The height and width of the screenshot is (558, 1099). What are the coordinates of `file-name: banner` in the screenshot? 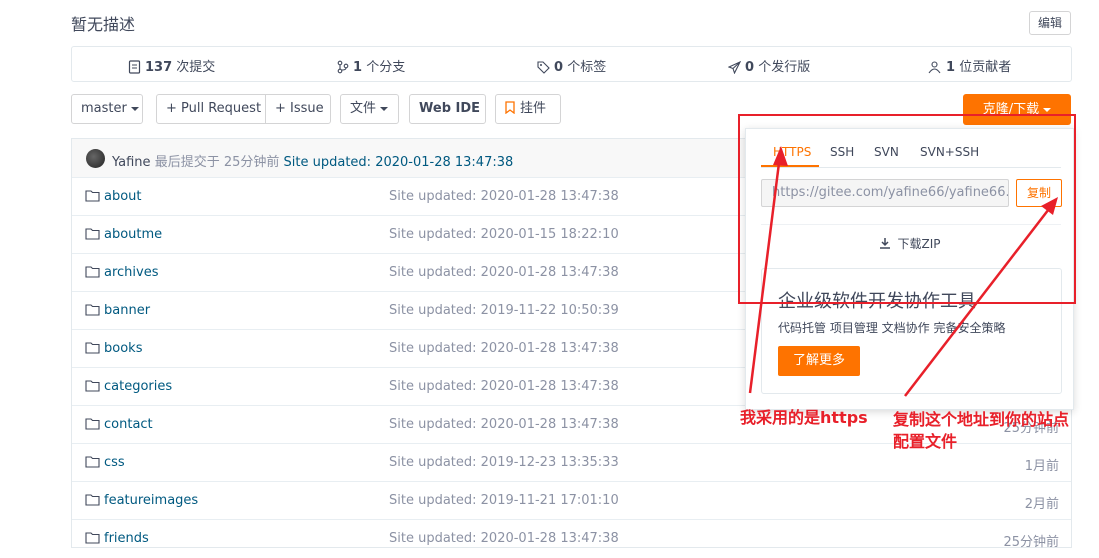 It's located at (127, 310).